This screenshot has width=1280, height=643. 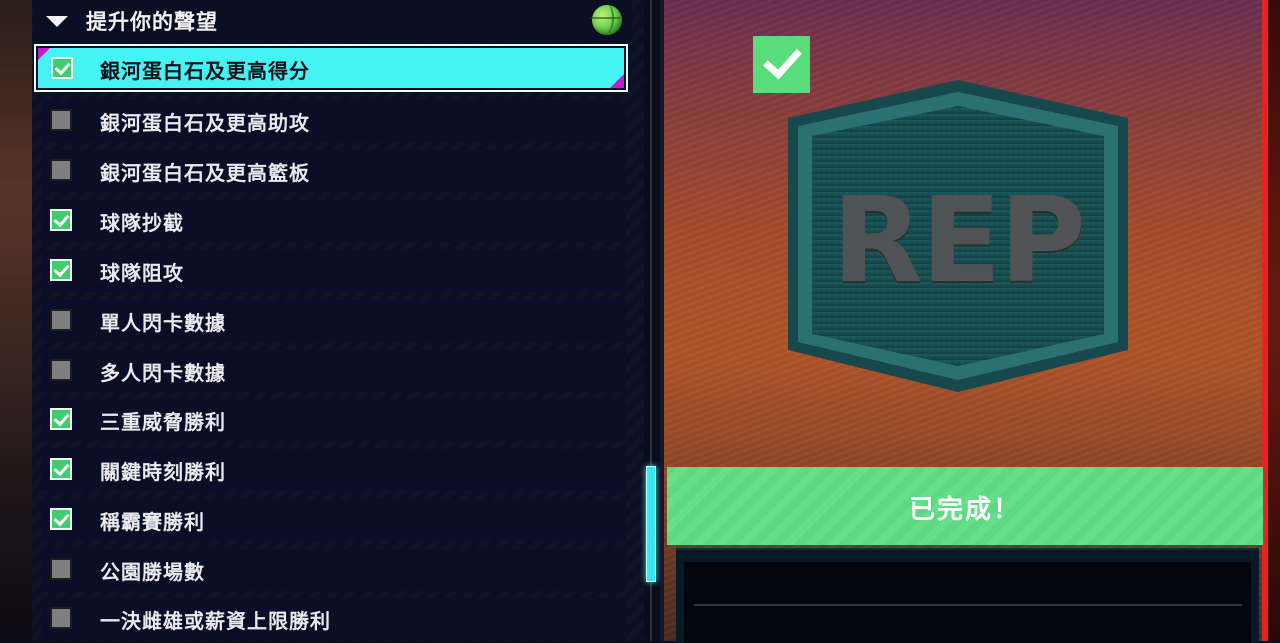 I want to click on completed-status-bar: 已完成！, so click(x=965, y=506).